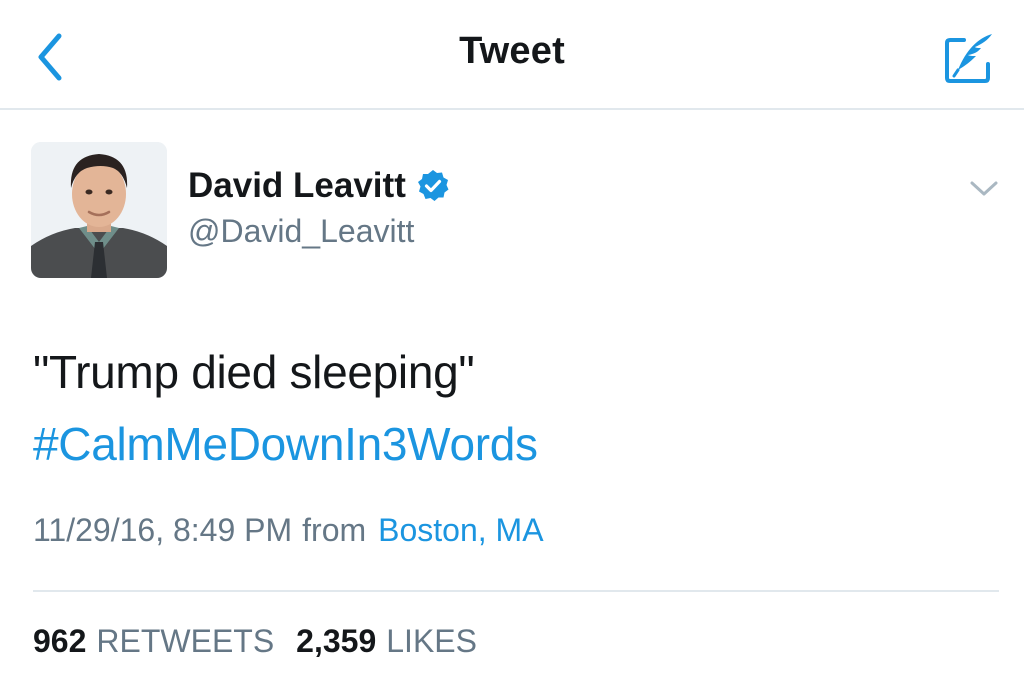  What do you see at coordinates (254, 372) in the screenshot?
I see `tweet-text: "Trump died sleeping"` at bounding box center [254, 372].